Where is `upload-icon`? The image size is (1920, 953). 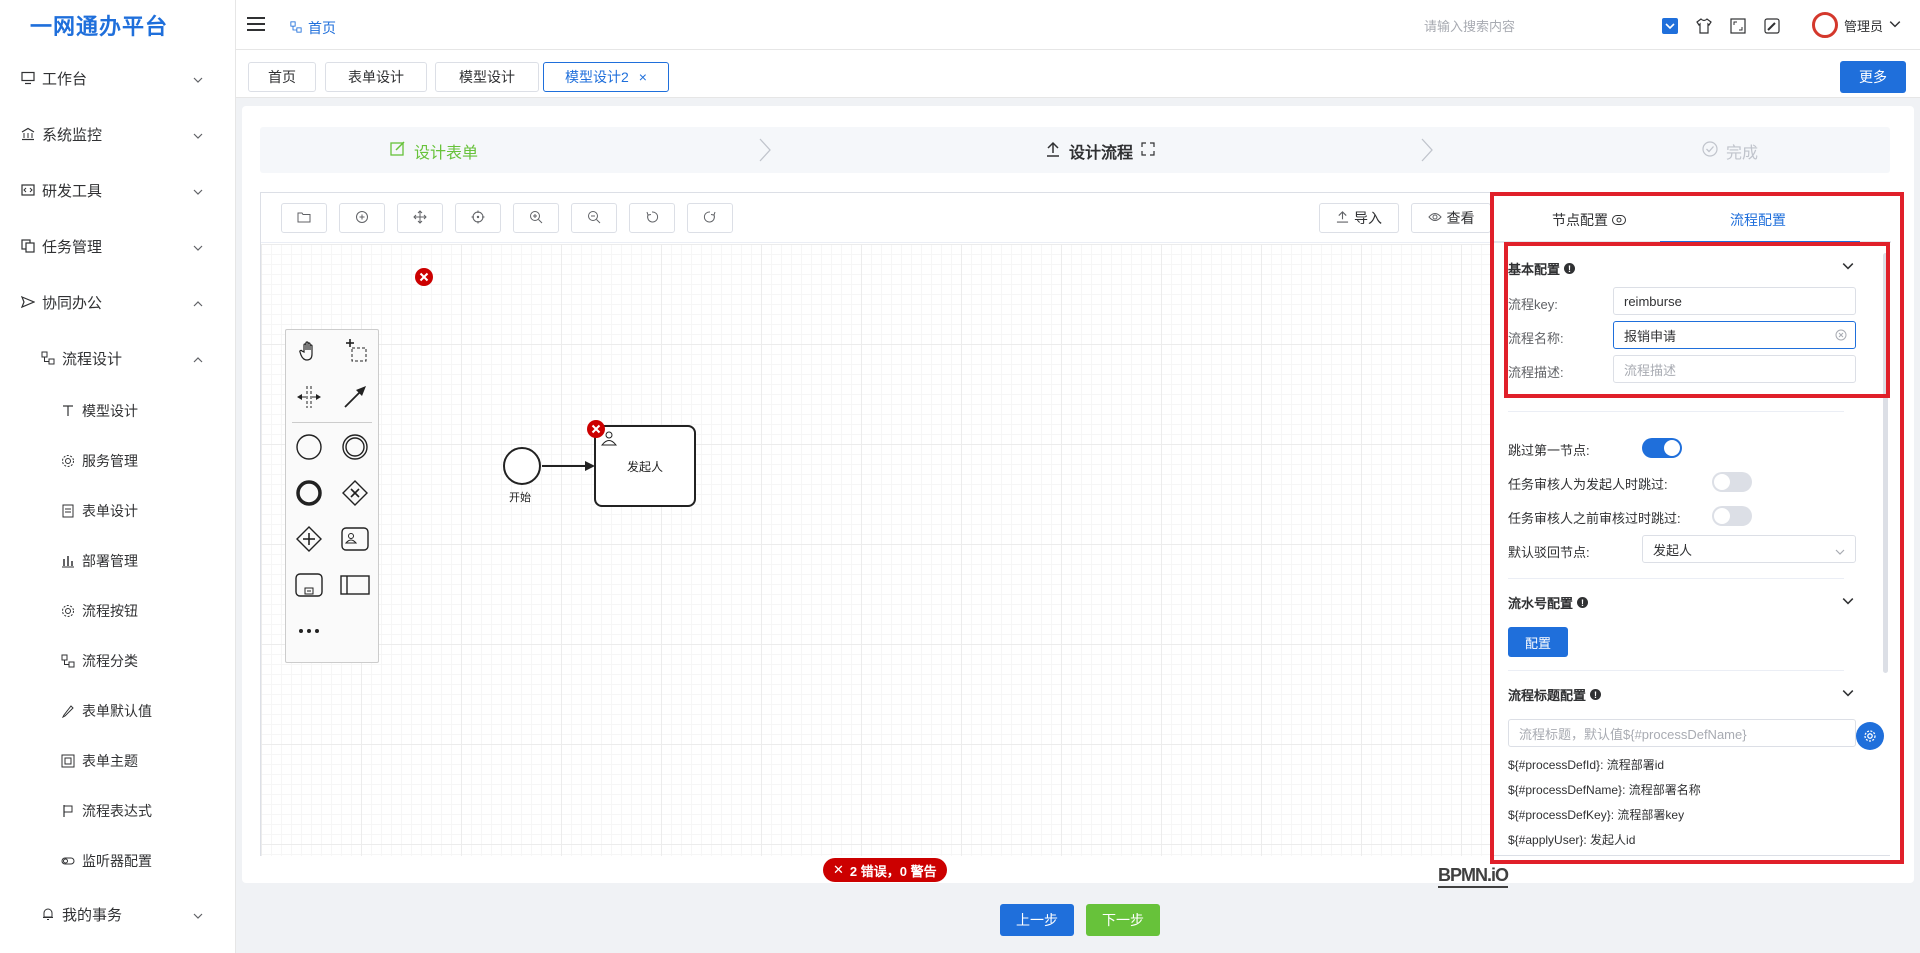 upload-icon is located at coordinates (1053, 151).